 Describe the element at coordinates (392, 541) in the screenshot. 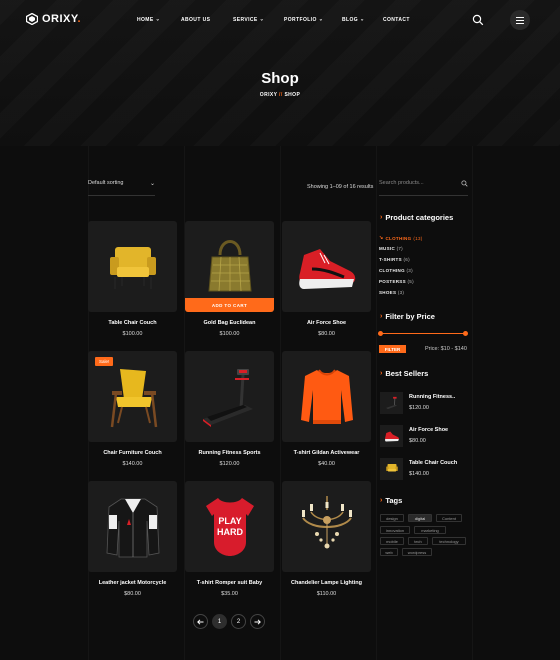

I see `tag-mobile: mobile` at that location.